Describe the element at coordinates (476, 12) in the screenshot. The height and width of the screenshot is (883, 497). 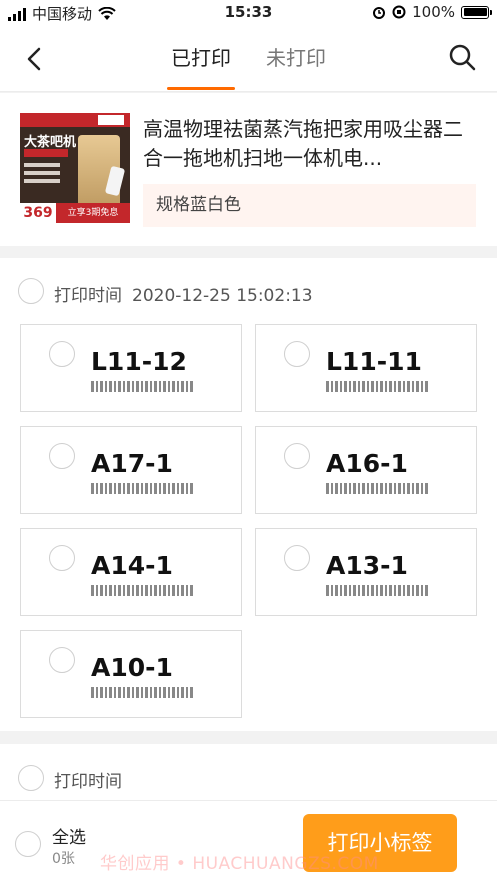
I see `battery-icon` at that location.